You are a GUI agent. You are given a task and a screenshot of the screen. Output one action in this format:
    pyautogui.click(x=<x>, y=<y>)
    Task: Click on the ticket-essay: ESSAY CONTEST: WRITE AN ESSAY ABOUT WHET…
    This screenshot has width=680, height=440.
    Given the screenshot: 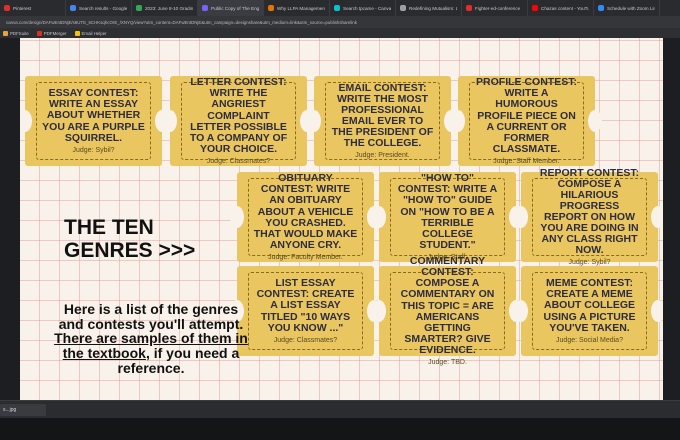 What is the action you would take?
    pyautogui.click(x=94, y=121)
    